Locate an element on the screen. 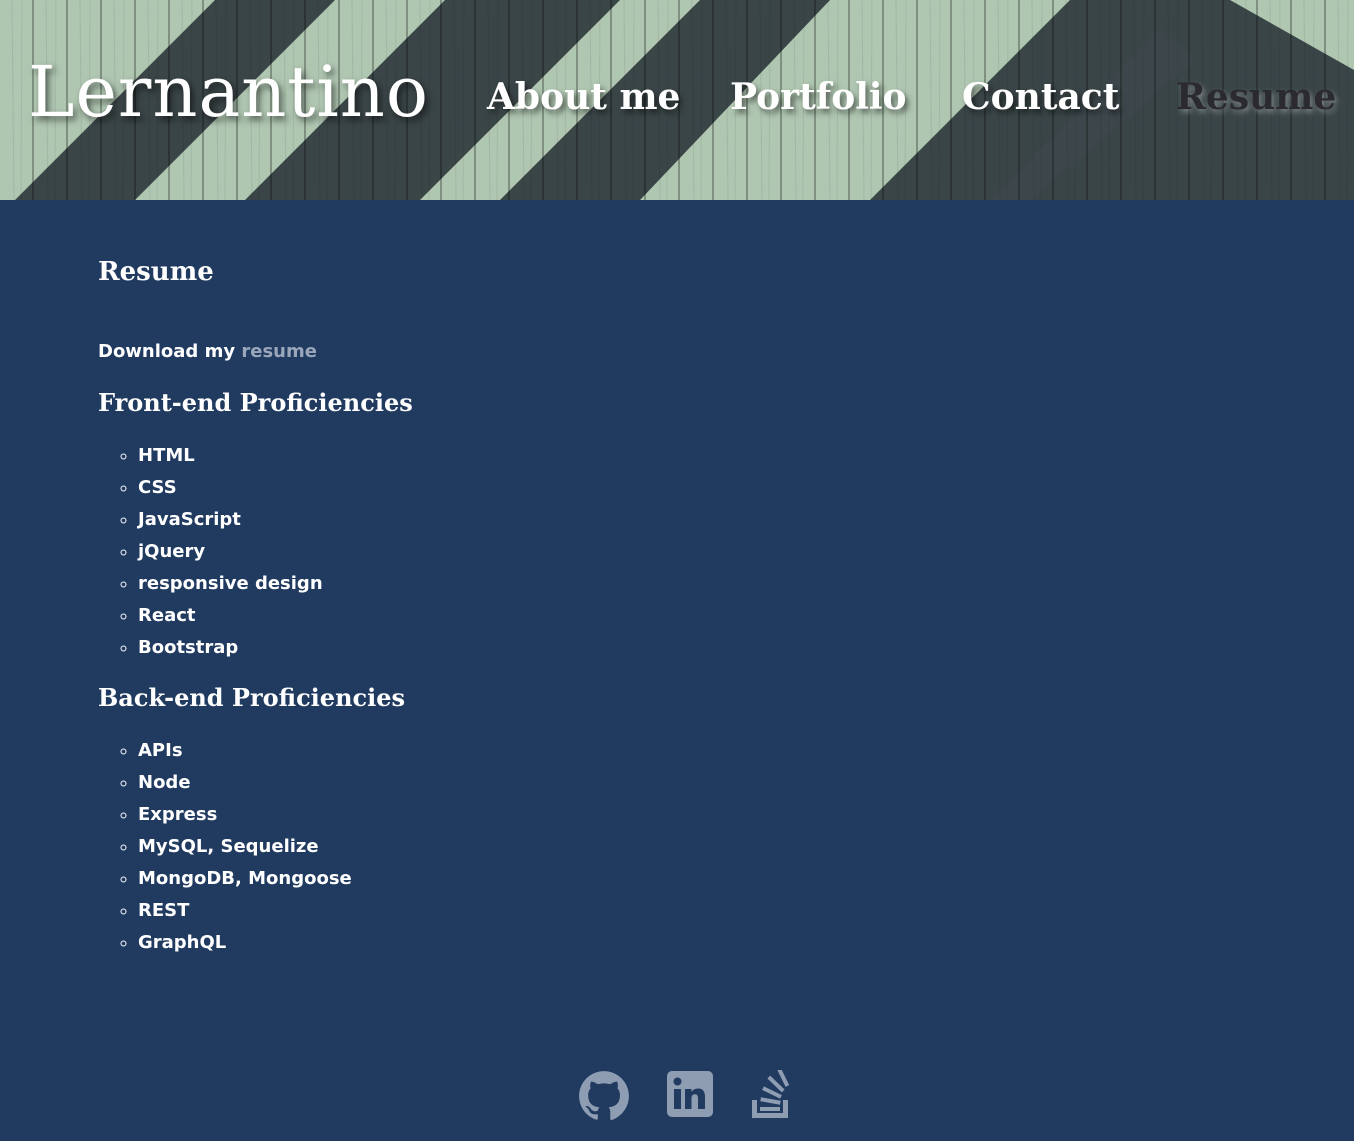  back-end-title: Back-end Proficiencies is located at coordinates (252, 697).